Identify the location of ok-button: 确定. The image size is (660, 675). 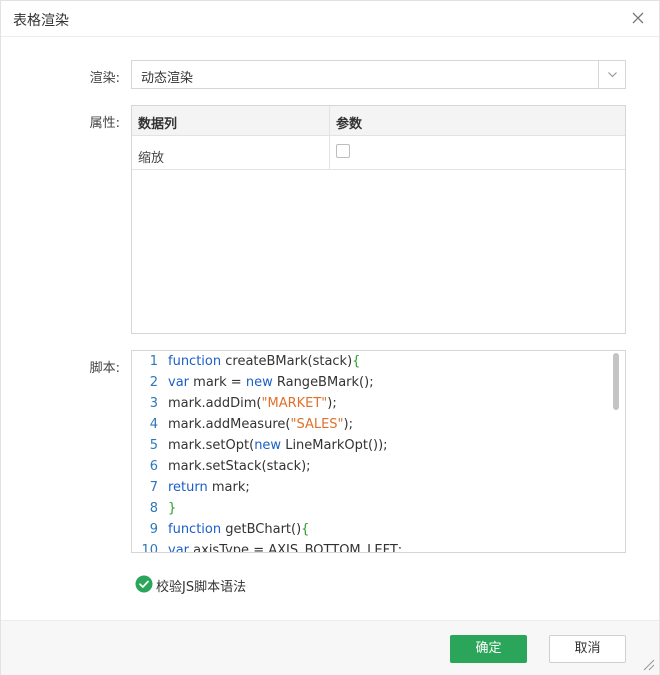
(488, 649).